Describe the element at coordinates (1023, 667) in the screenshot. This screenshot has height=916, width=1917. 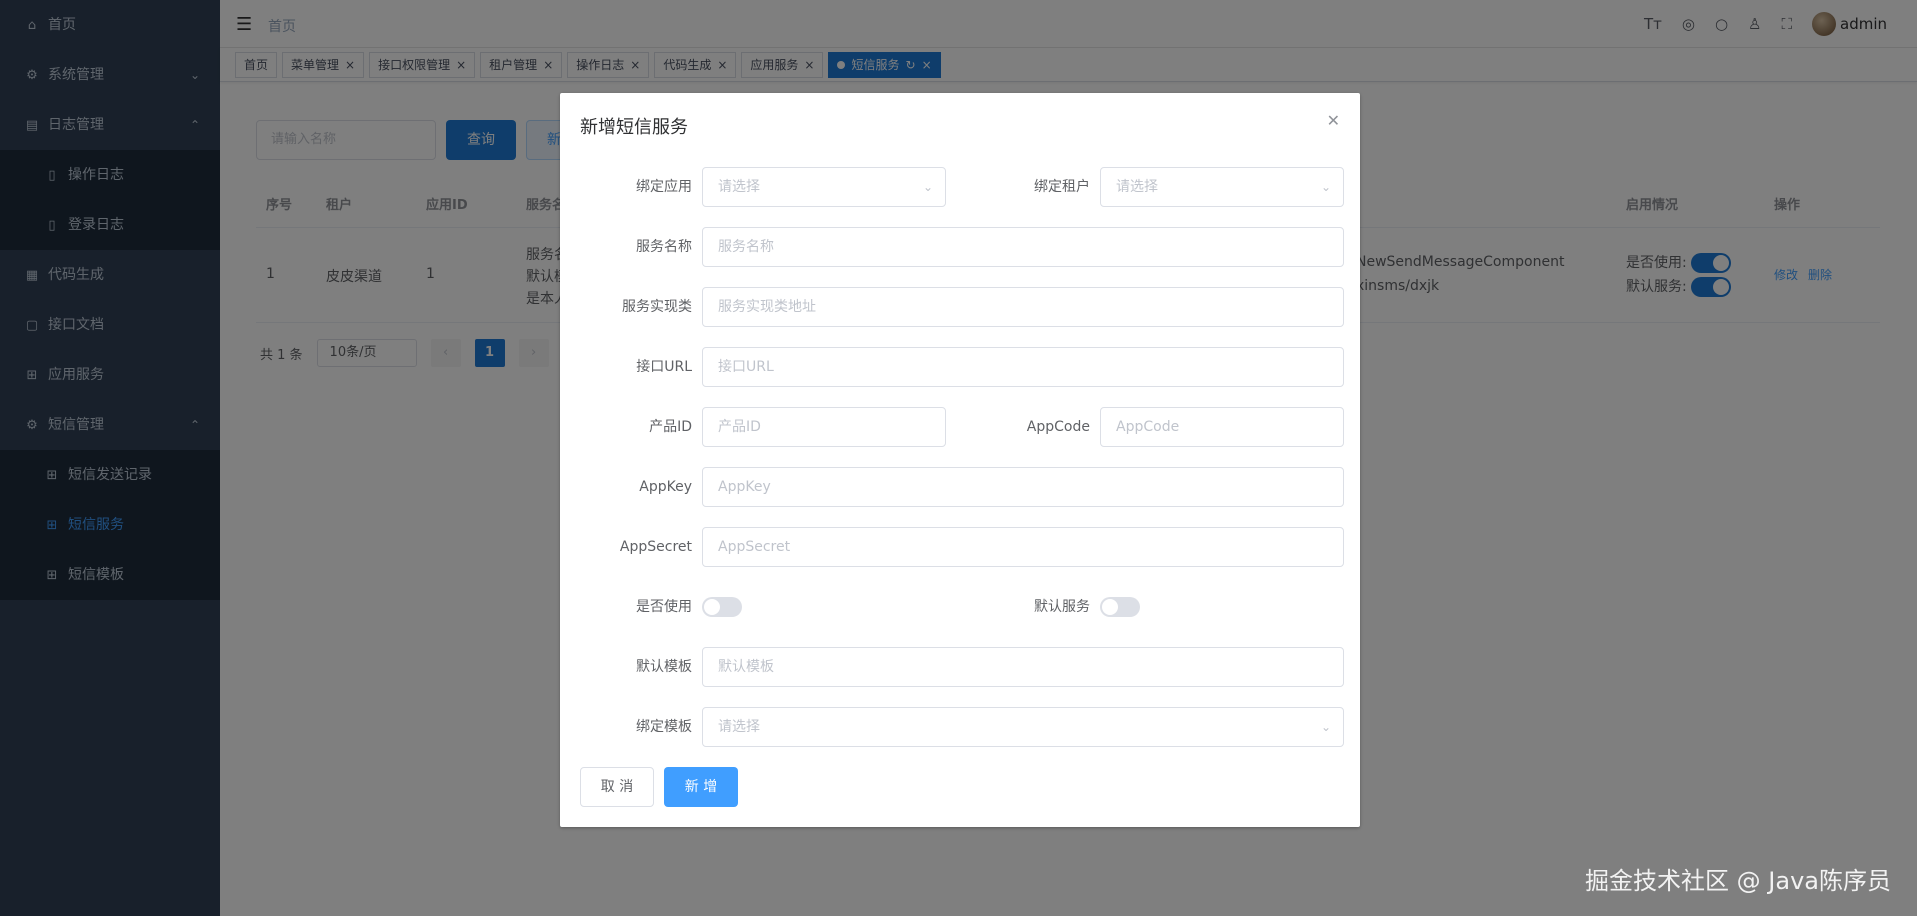
I see `default-template-input: 默认模板` at that location.